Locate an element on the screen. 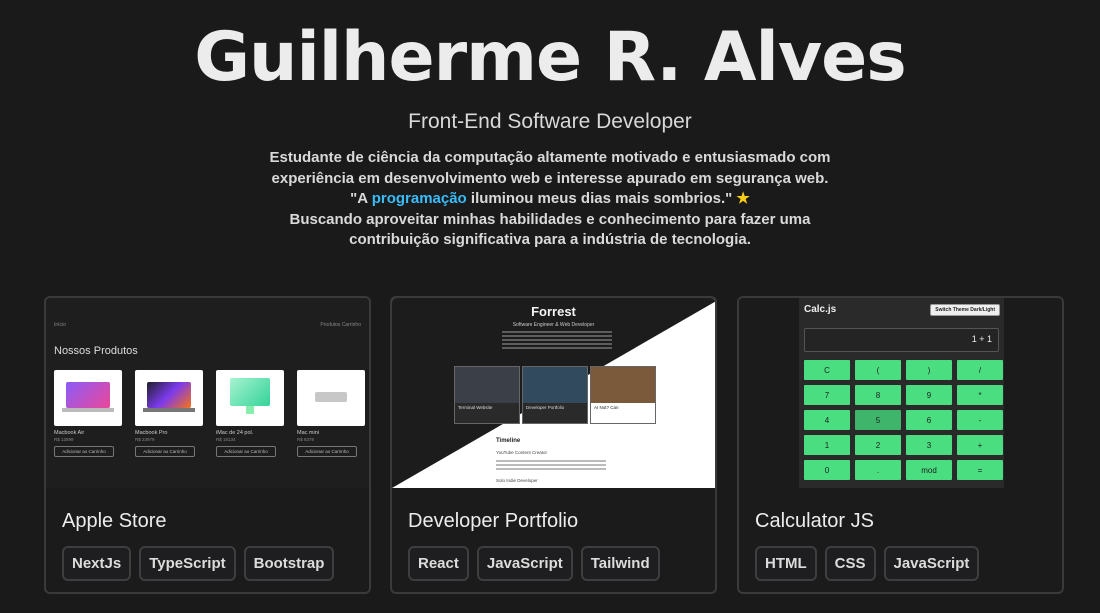 The width and height of the screenshot is (1100, 613). calc-key: C is located at coordinates (827, 370).